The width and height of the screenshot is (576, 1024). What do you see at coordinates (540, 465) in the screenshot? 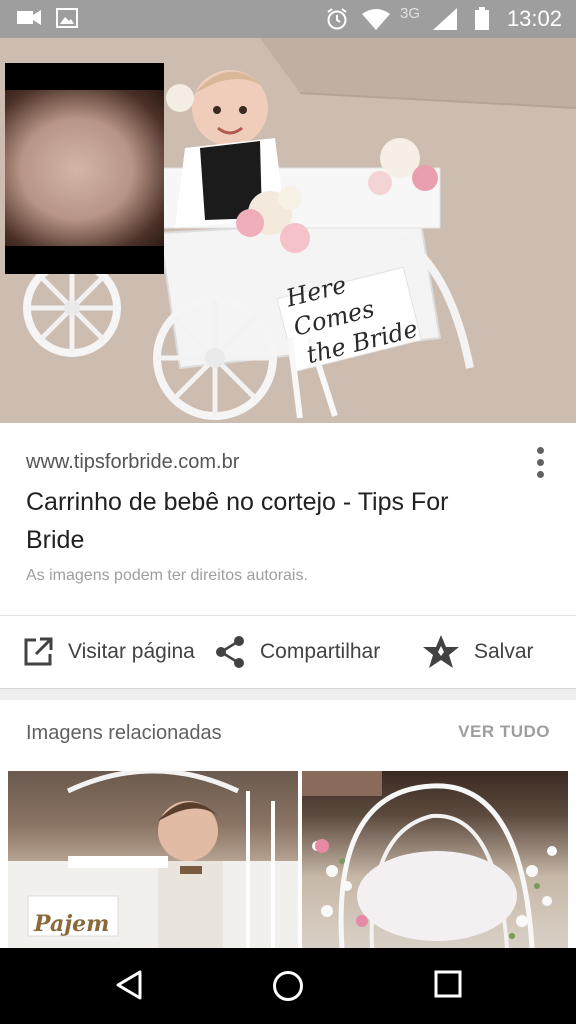
I see `more-options-icon` at bounding box center [540, 465].